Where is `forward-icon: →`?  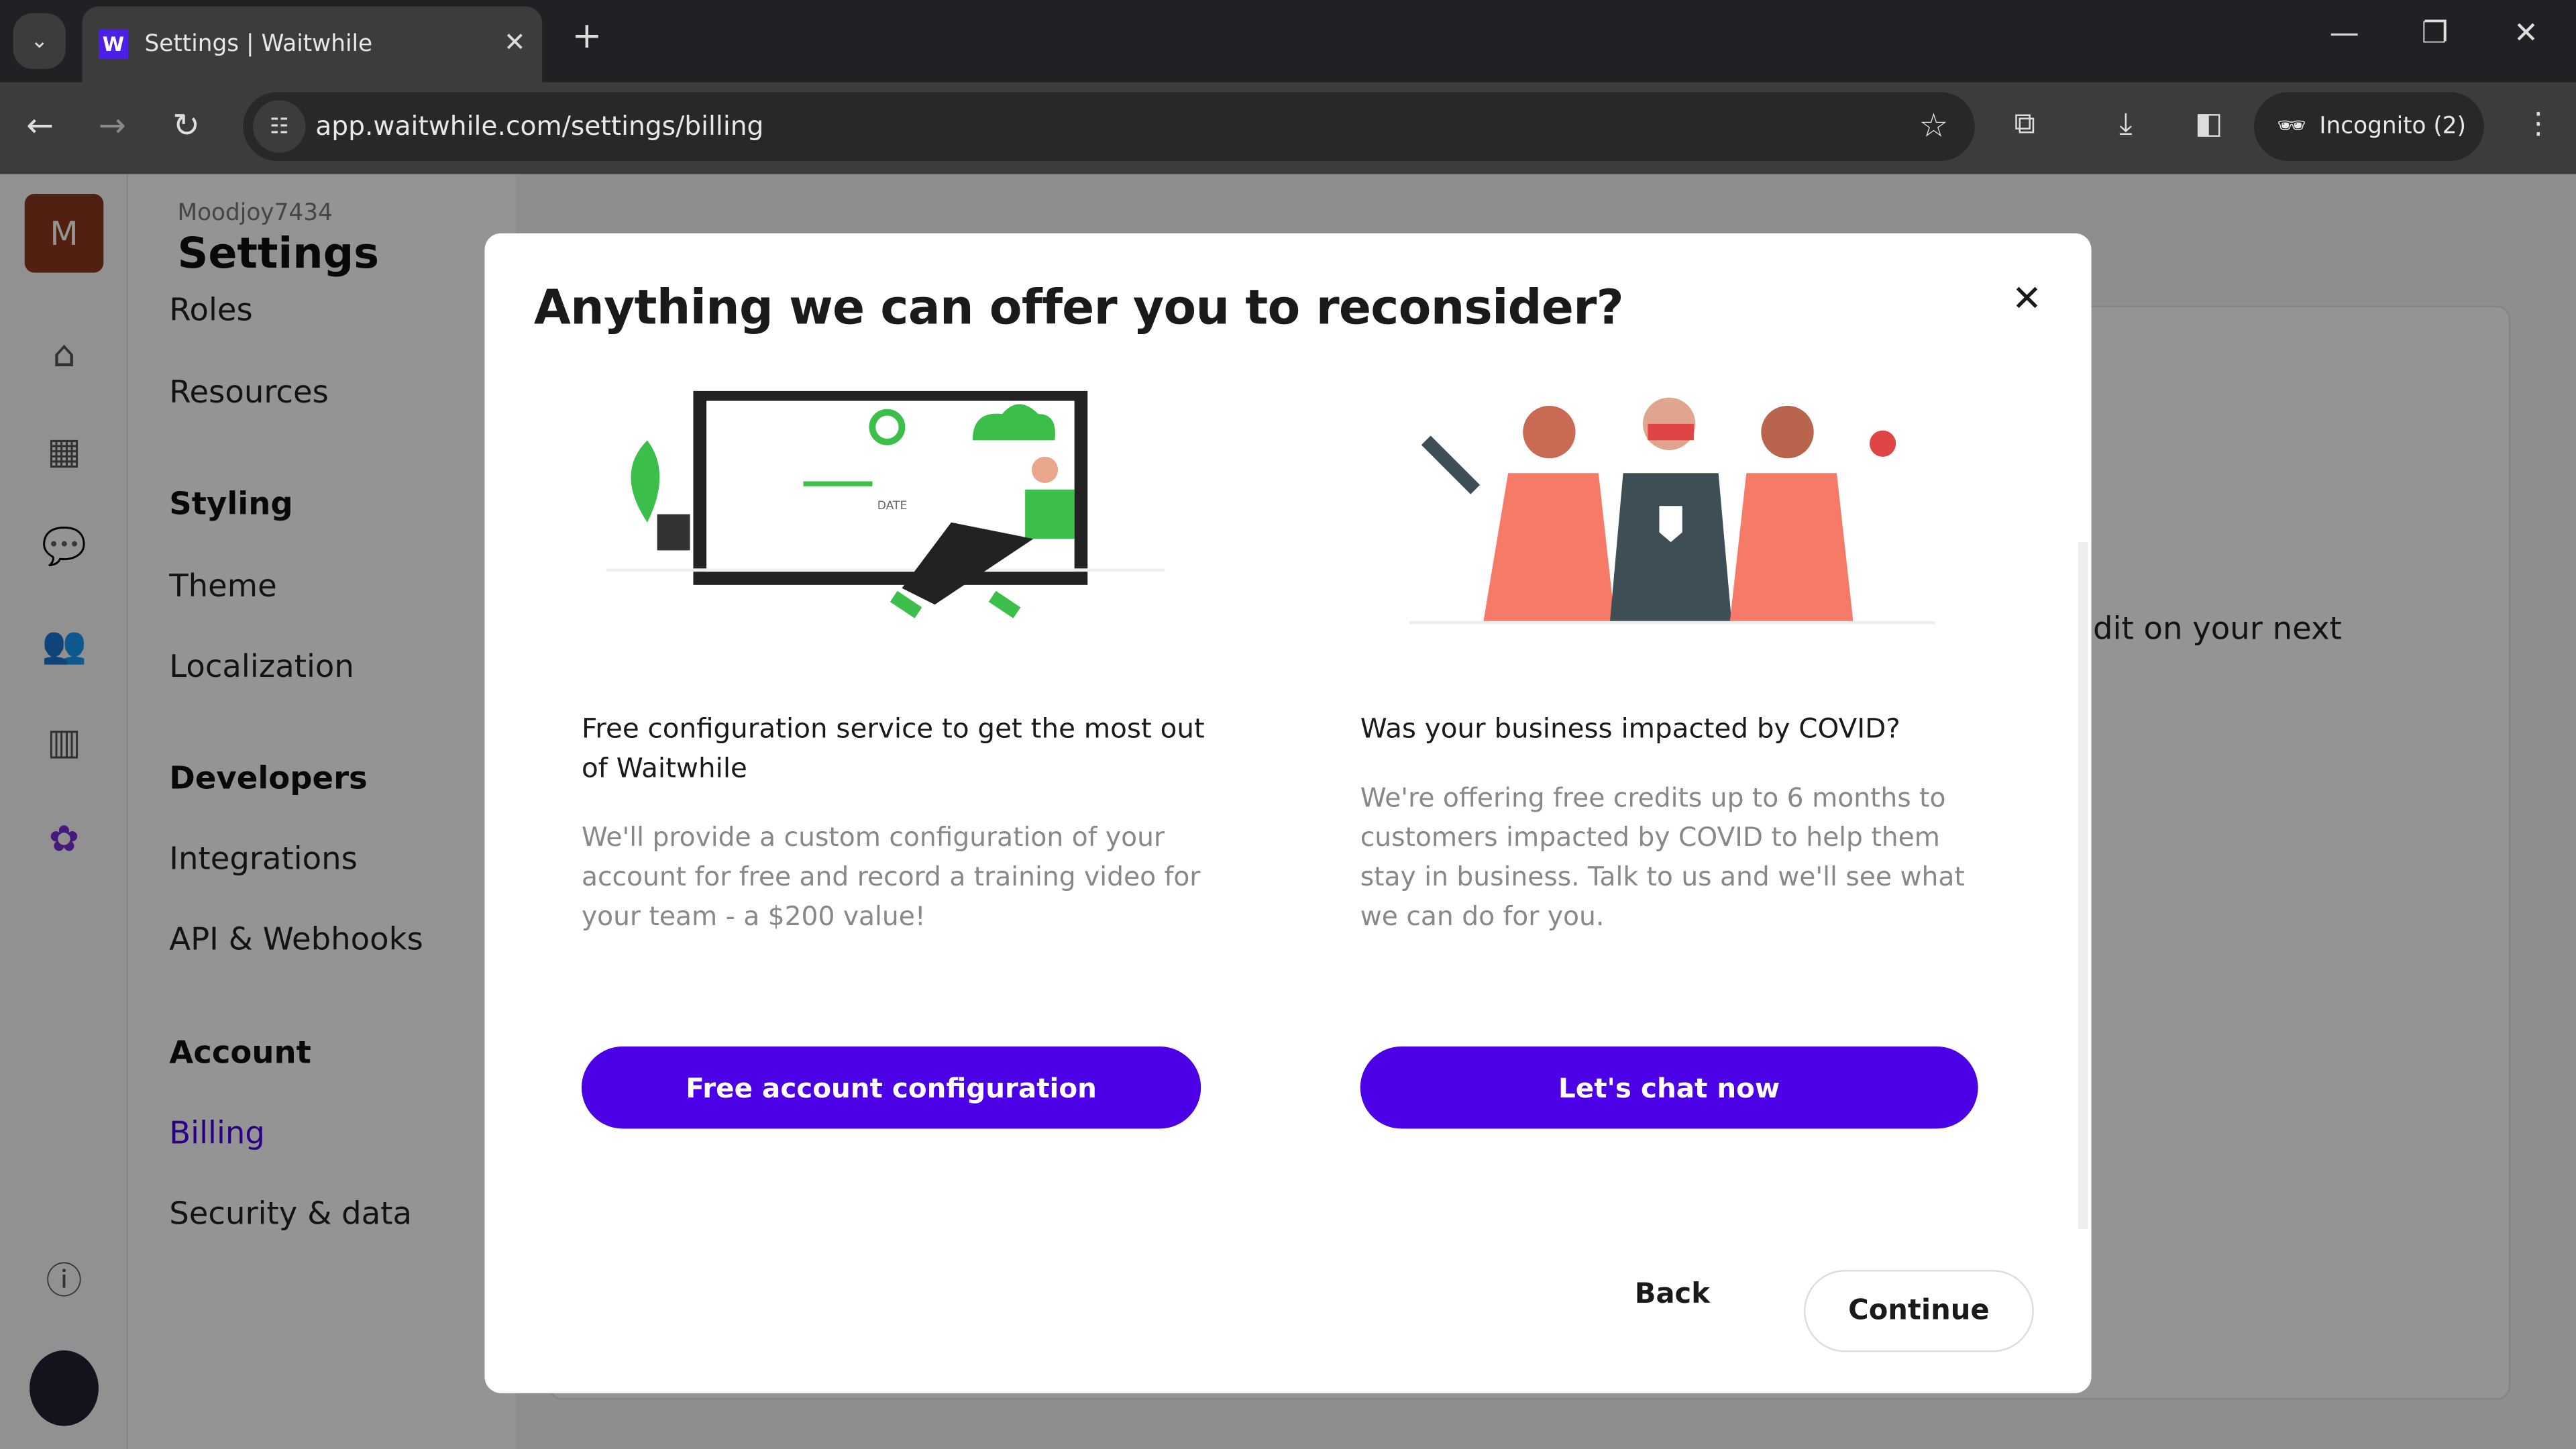
forward-icon: → is located at coordinates (112, 125).